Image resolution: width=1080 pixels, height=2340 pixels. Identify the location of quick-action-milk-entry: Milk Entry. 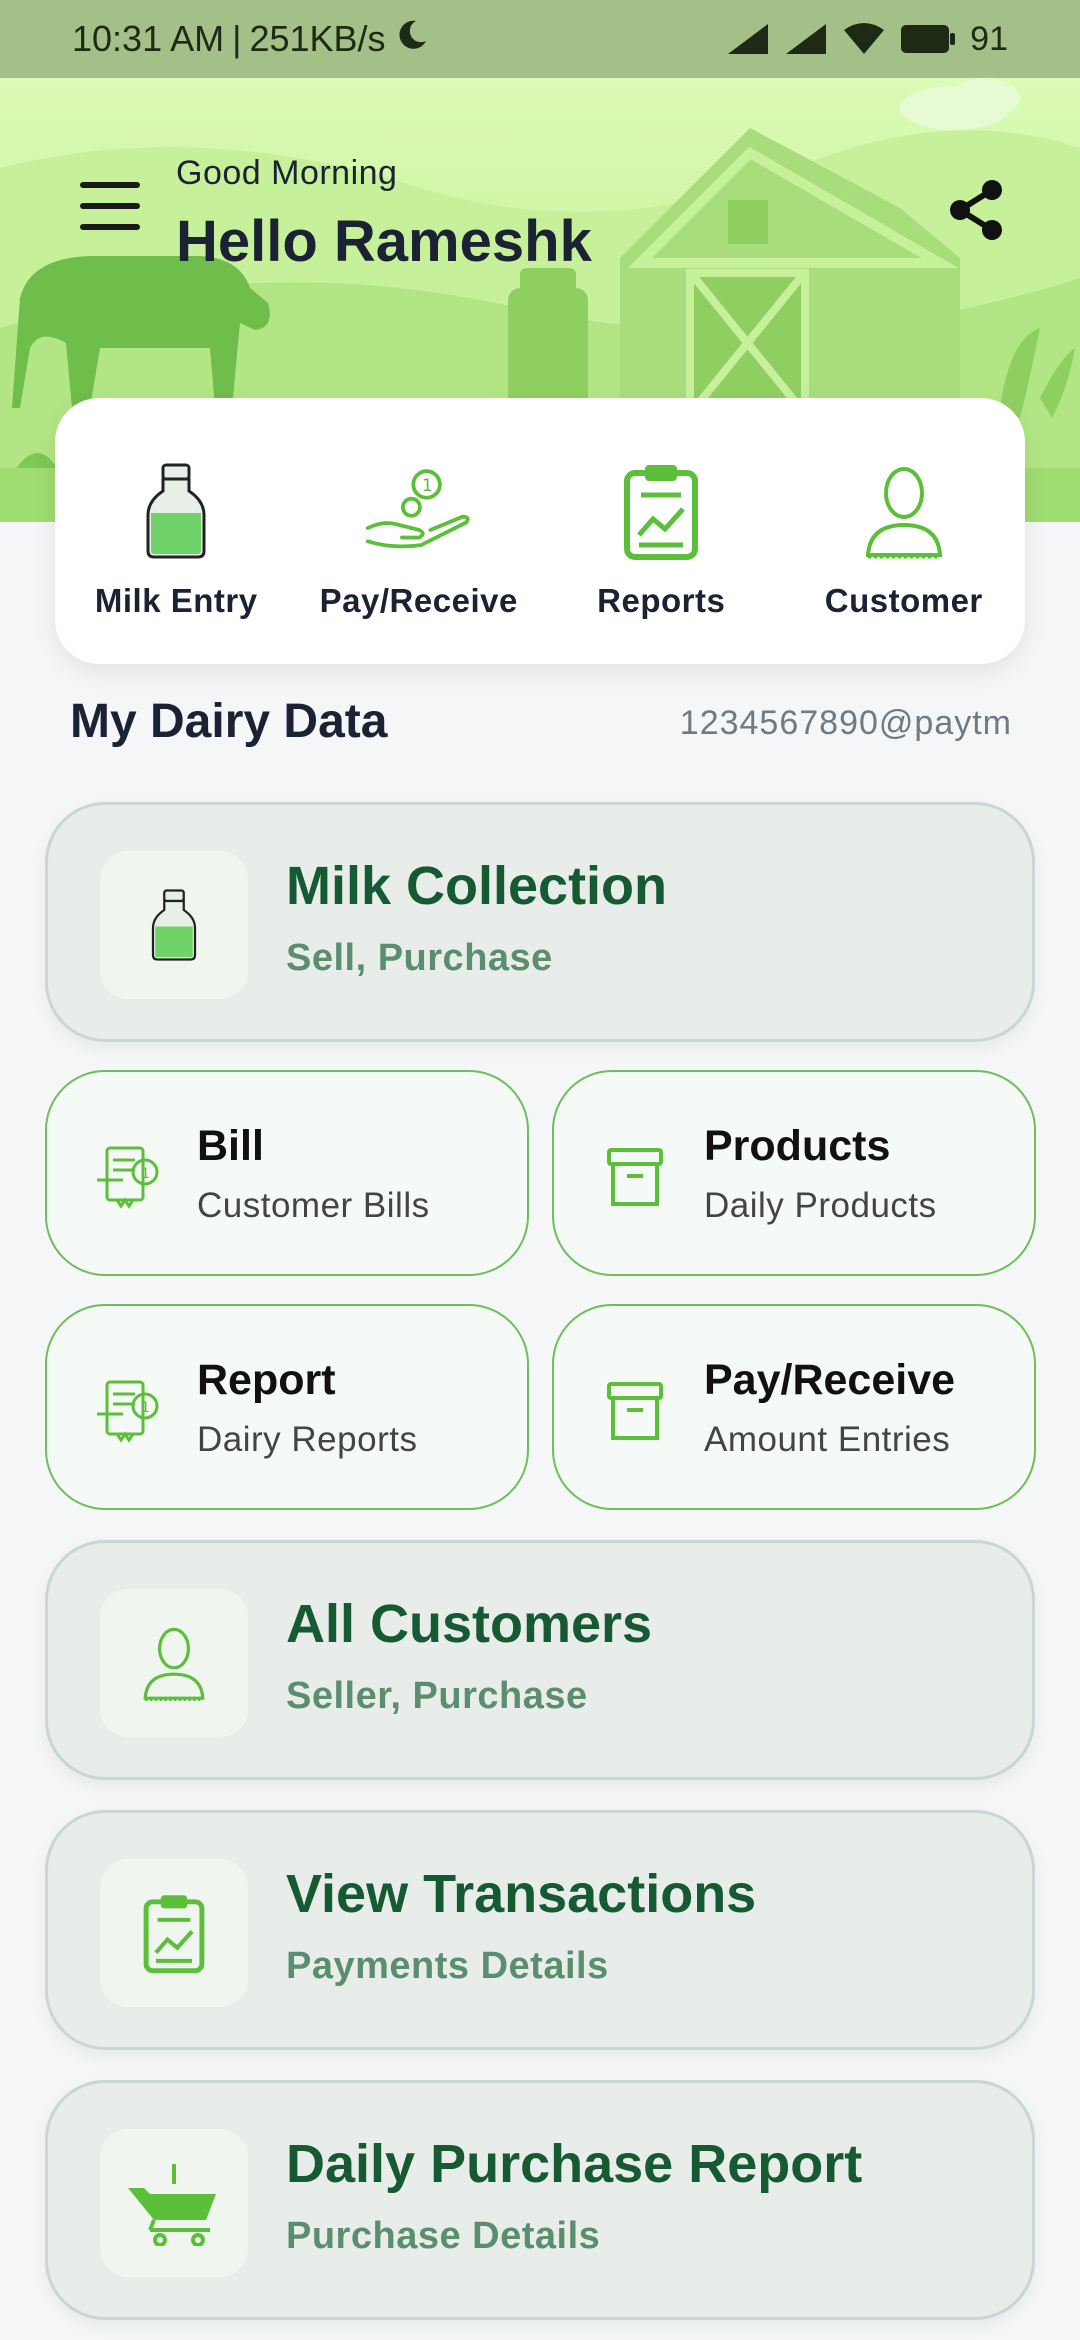
(176, 538).